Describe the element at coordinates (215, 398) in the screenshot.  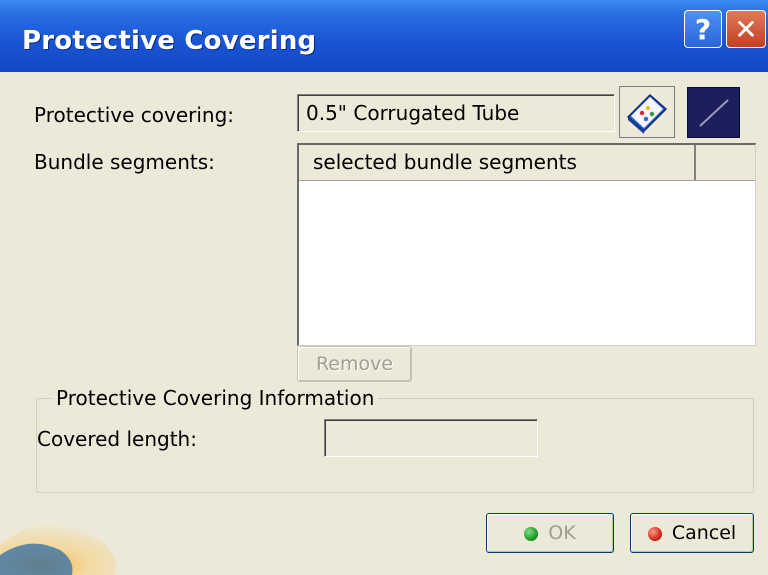
I see `info-group-legend: Protective Covering Information` at that location.